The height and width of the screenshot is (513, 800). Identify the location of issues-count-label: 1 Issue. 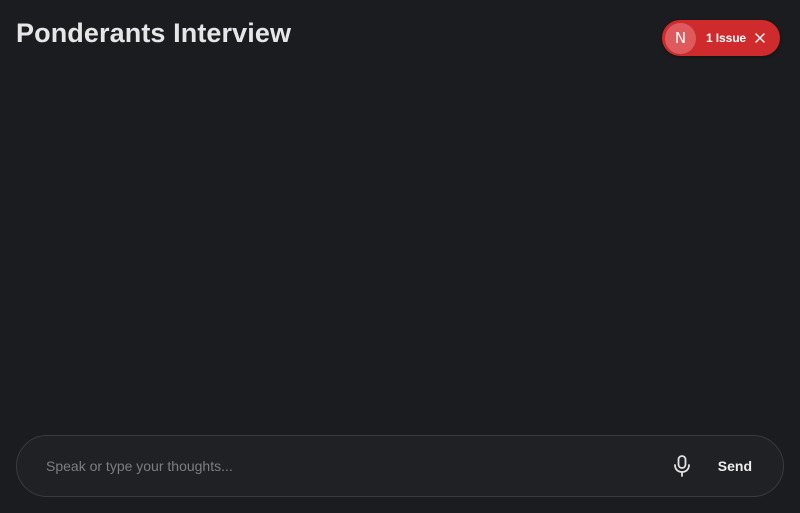
(726, 38).